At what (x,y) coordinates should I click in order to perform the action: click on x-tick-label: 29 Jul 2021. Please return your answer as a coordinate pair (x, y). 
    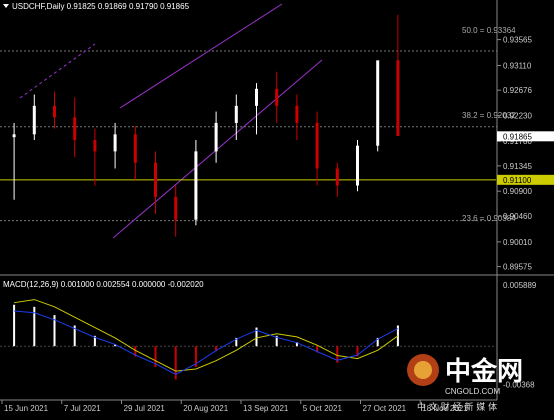
    Looking at the image, I should click on (145, 408).